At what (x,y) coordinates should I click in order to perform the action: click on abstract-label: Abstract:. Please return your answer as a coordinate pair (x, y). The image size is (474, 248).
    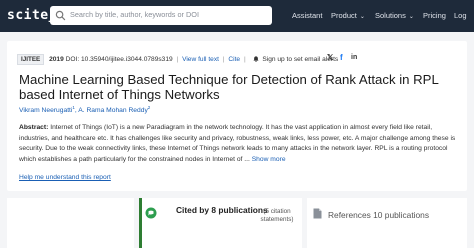
    Looking at the image, I should click on (34, 127).